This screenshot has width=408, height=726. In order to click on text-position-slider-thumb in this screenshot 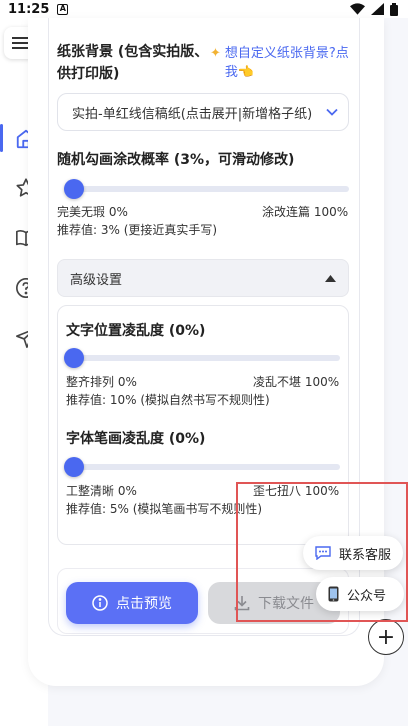, I will do `click(74, 358)`.